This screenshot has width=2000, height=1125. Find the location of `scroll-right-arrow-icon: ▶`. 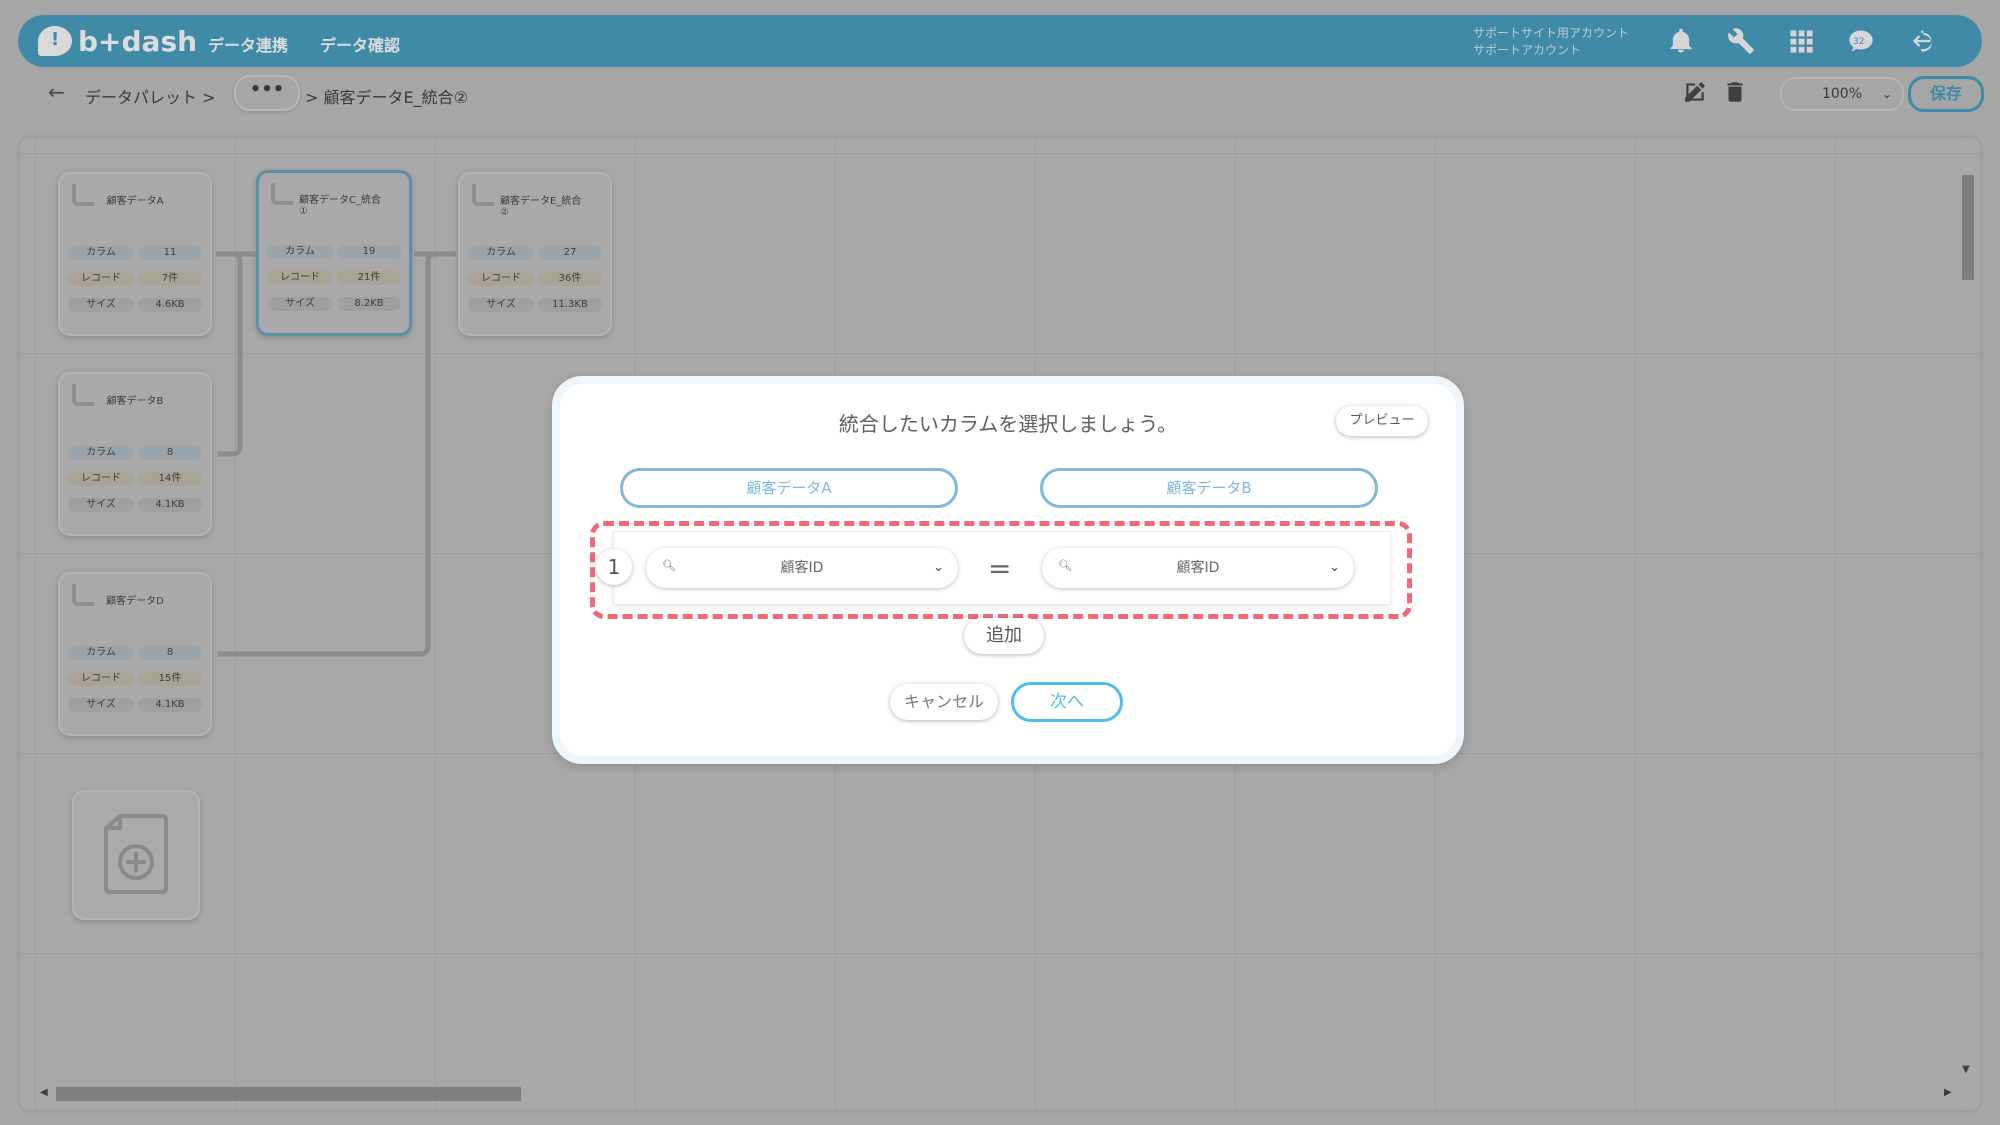

scroll-right-arrow-icon: ▶ is located at coordinates (1948, 1092).